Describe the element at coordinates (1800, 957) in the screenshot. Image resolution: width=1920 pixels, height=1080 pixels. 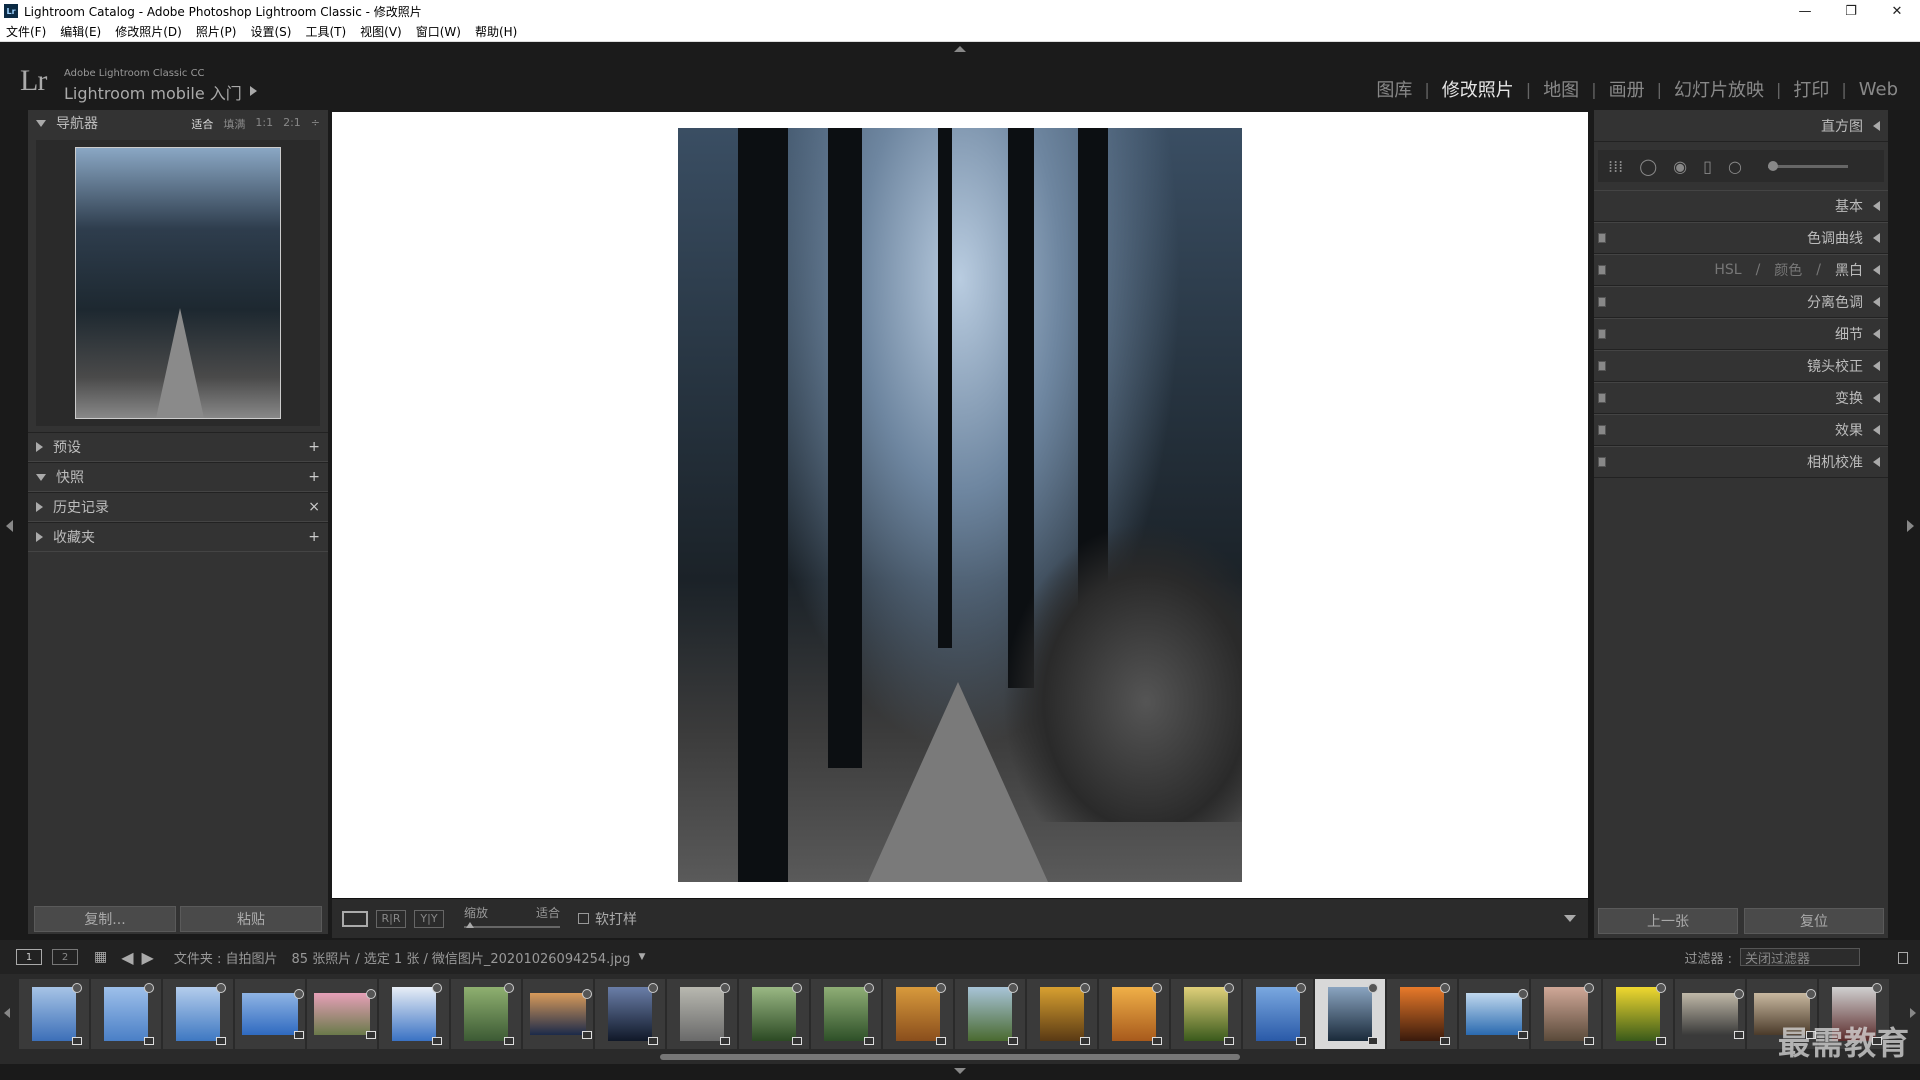
I see `filter-select: 关闭过滤器` at that location.